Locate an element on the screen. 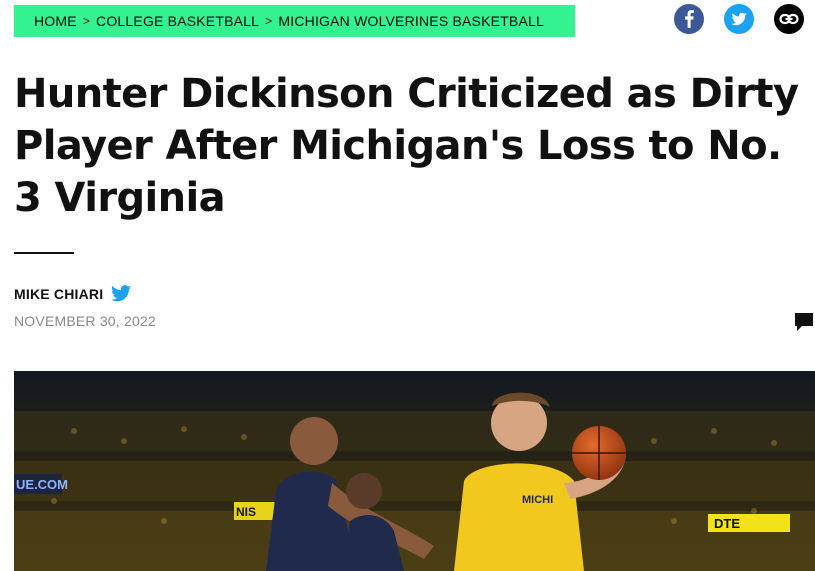 This screenshot has width=815, height=571. arena-sign-right: DTE is located at coordinates (727, 523).